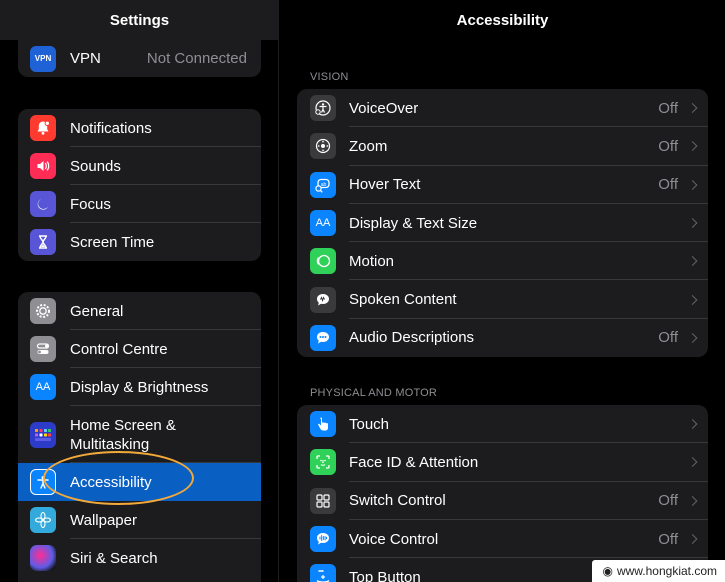 The height and width of the screenshot is (582, 725). What do you see at coordinates (139, 204) in the screenshot?
I see `sidebar-item-focus: Focus` at bounding box center [139, 204].